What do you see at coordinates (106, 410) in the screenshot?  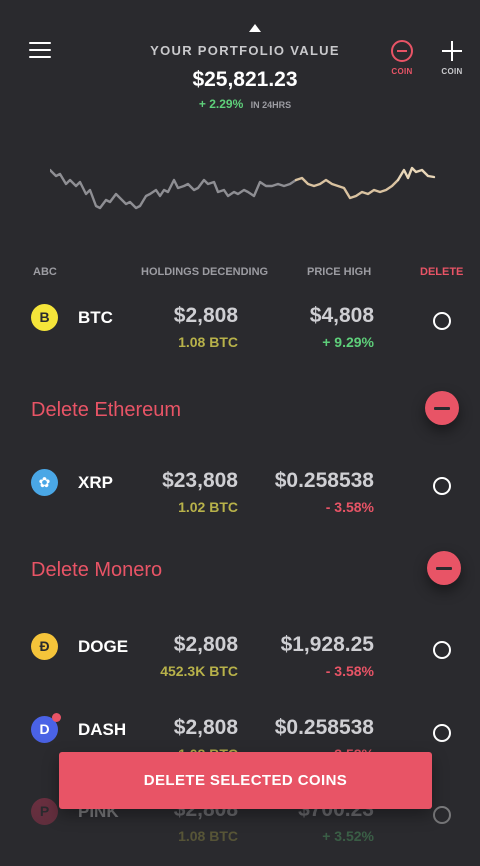 I see `delete-row-label: Delete Ethereum` at bounding box center [106, 410].